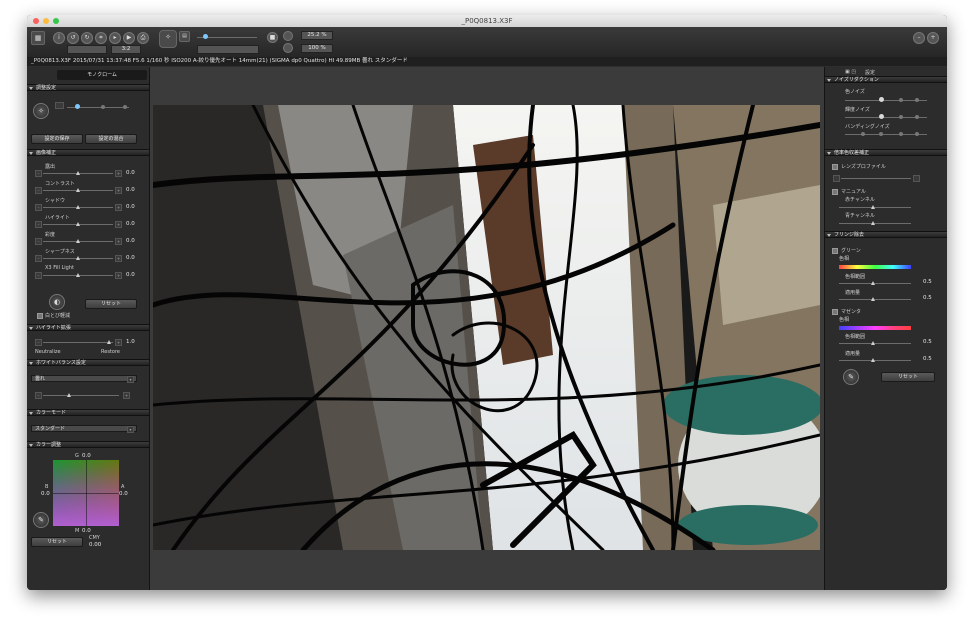 Image resolution: width=974 pixels, height=629 pixels. What do you see at coordinates (916, 178) in the screenshot?
I see `lens-profile-plus` at bounding box center [916, 178].